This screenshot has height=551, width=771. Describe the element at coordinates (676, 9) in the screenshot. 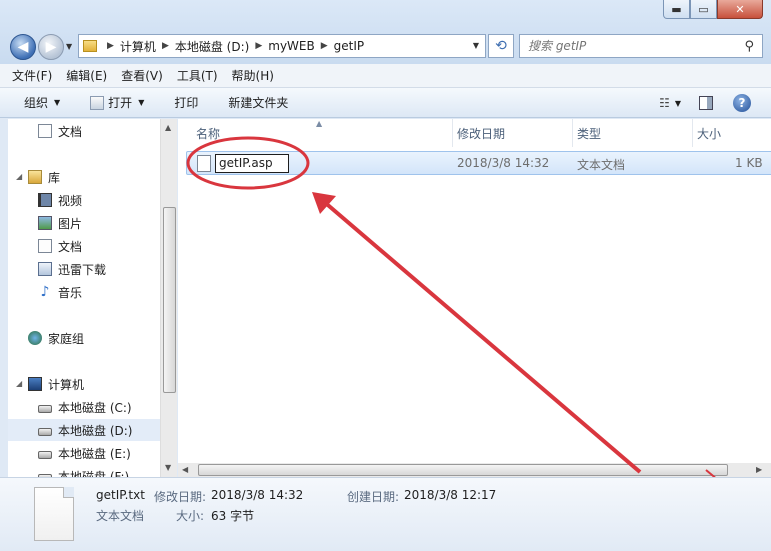

I see `minimize-button: ▬` at that location.